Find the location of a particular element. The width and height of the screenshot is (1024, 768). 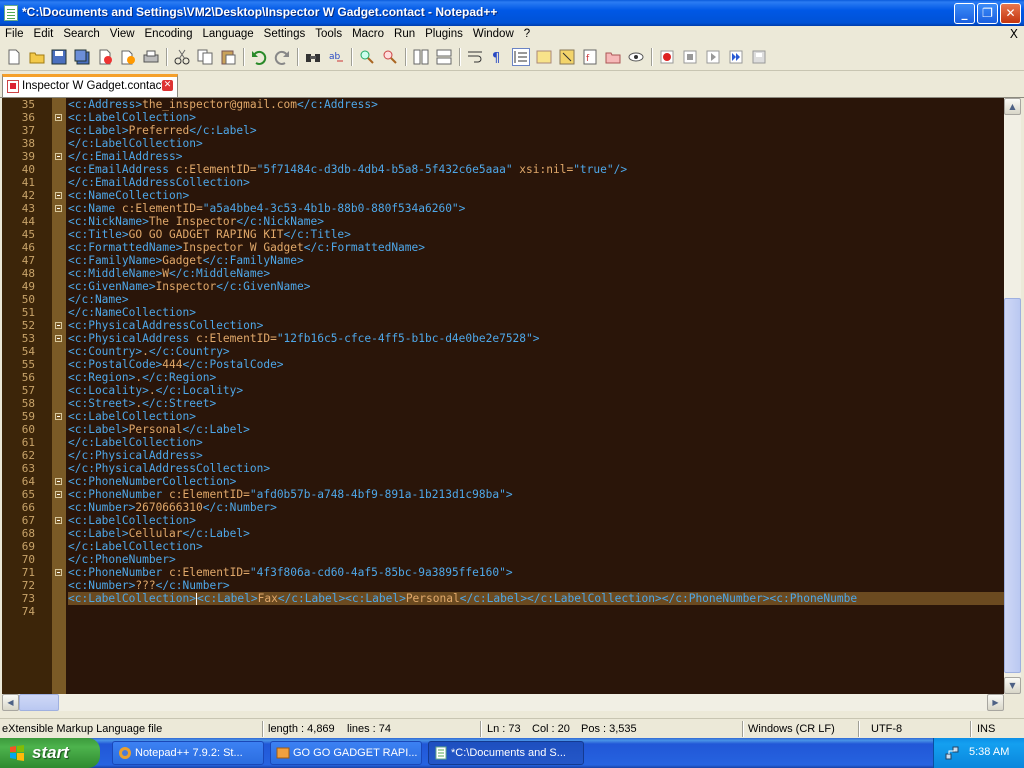

code-line: <c:GivenName>Inspector</c:GivenName> is located at coordinates (189, 286).